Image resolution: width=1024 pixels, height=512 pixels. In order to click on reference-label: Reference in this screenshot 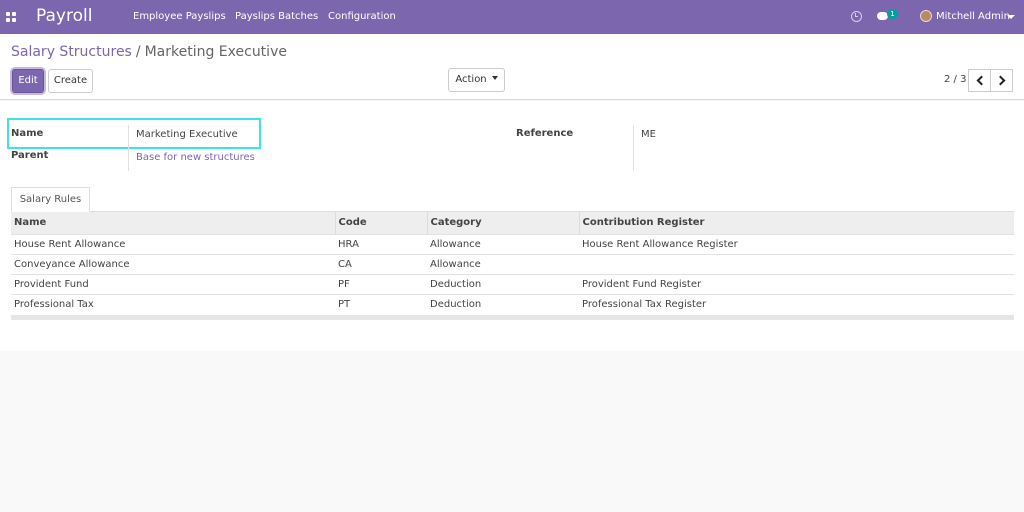, I will do `click(545, 133)`.